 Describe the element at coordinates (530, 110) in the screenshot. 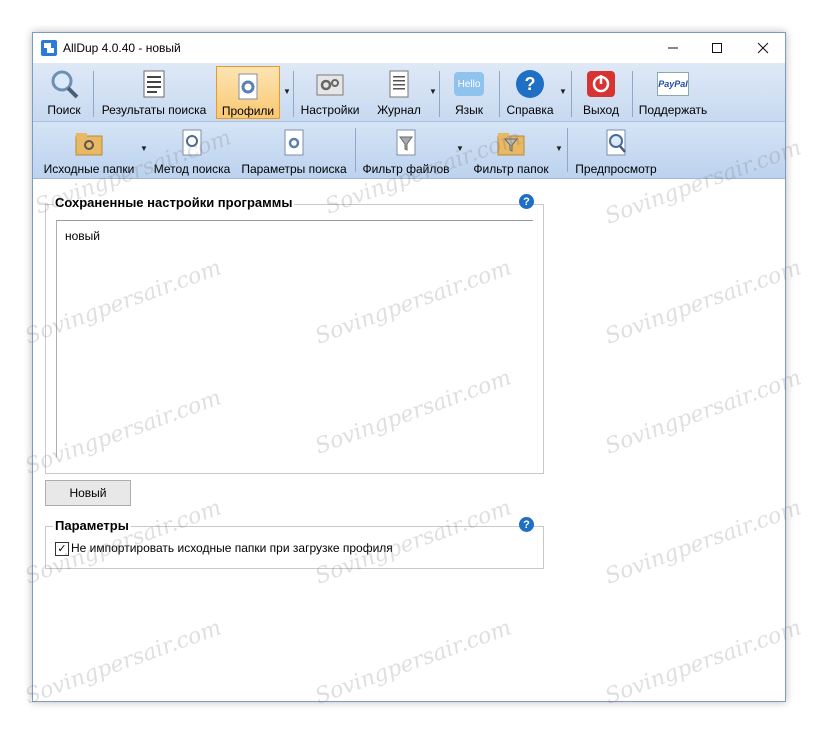

I see `toolbar-help-label: Справка` at that location.